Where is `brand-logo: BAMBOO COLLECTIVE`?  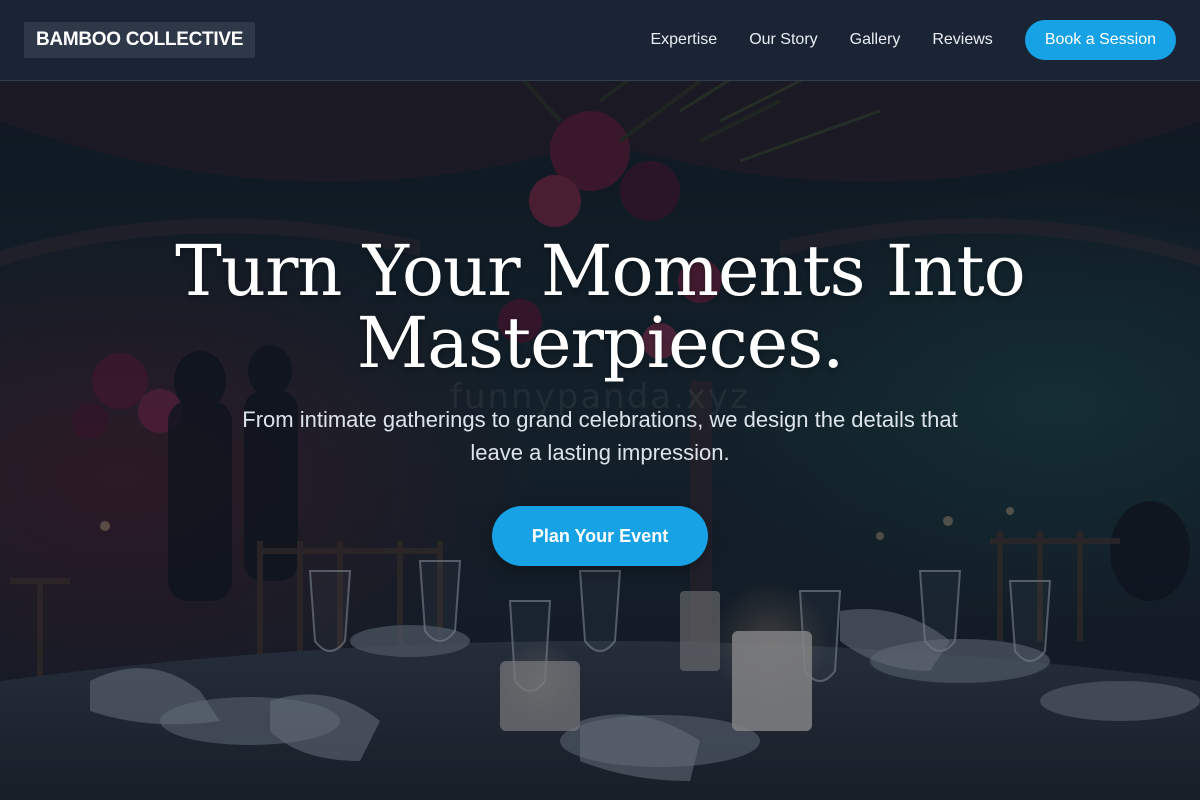
brand-logo: BAMBOO COLLECTIVE is located at coordinates (140, 40).